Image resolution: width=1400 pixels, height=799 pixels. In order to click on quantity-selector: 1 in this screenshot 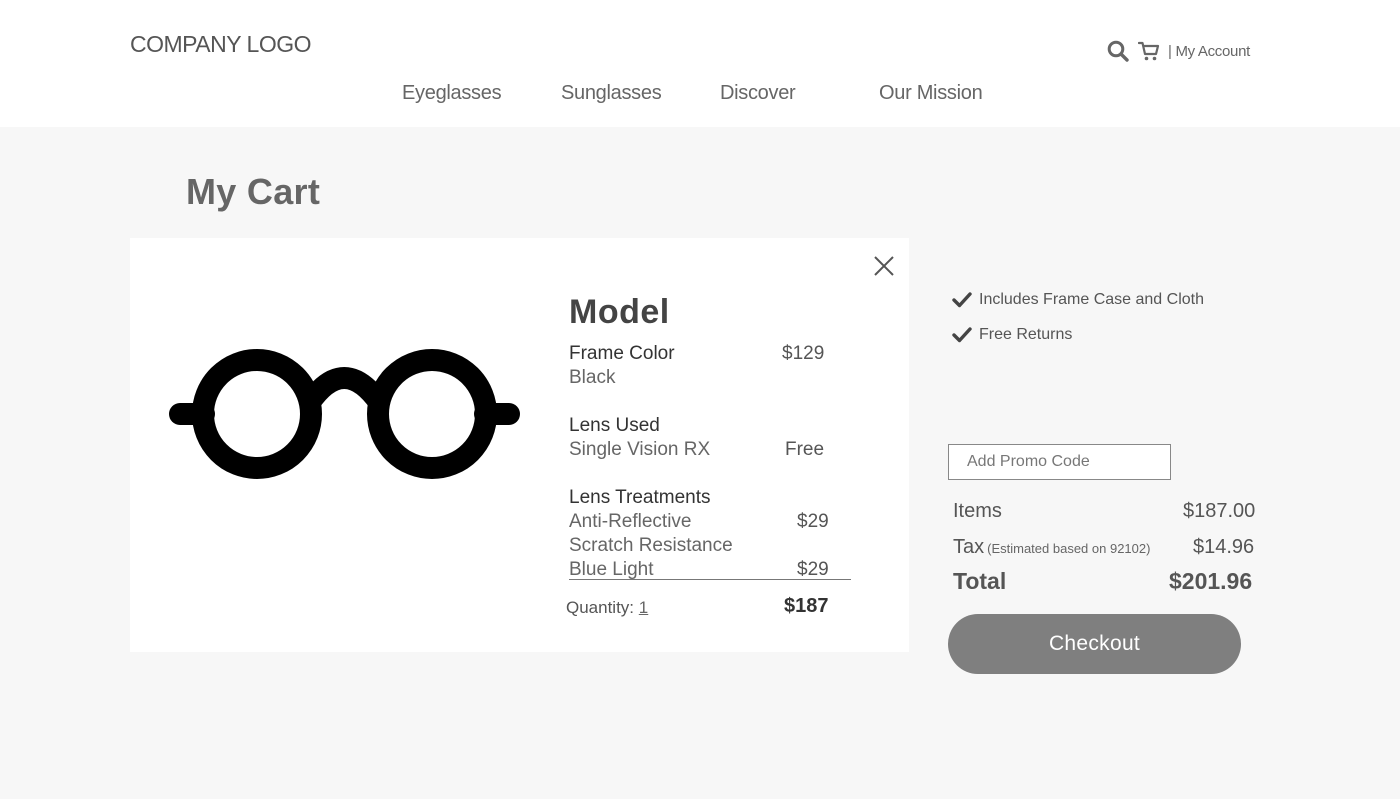, I will do `click(643, 607)`.